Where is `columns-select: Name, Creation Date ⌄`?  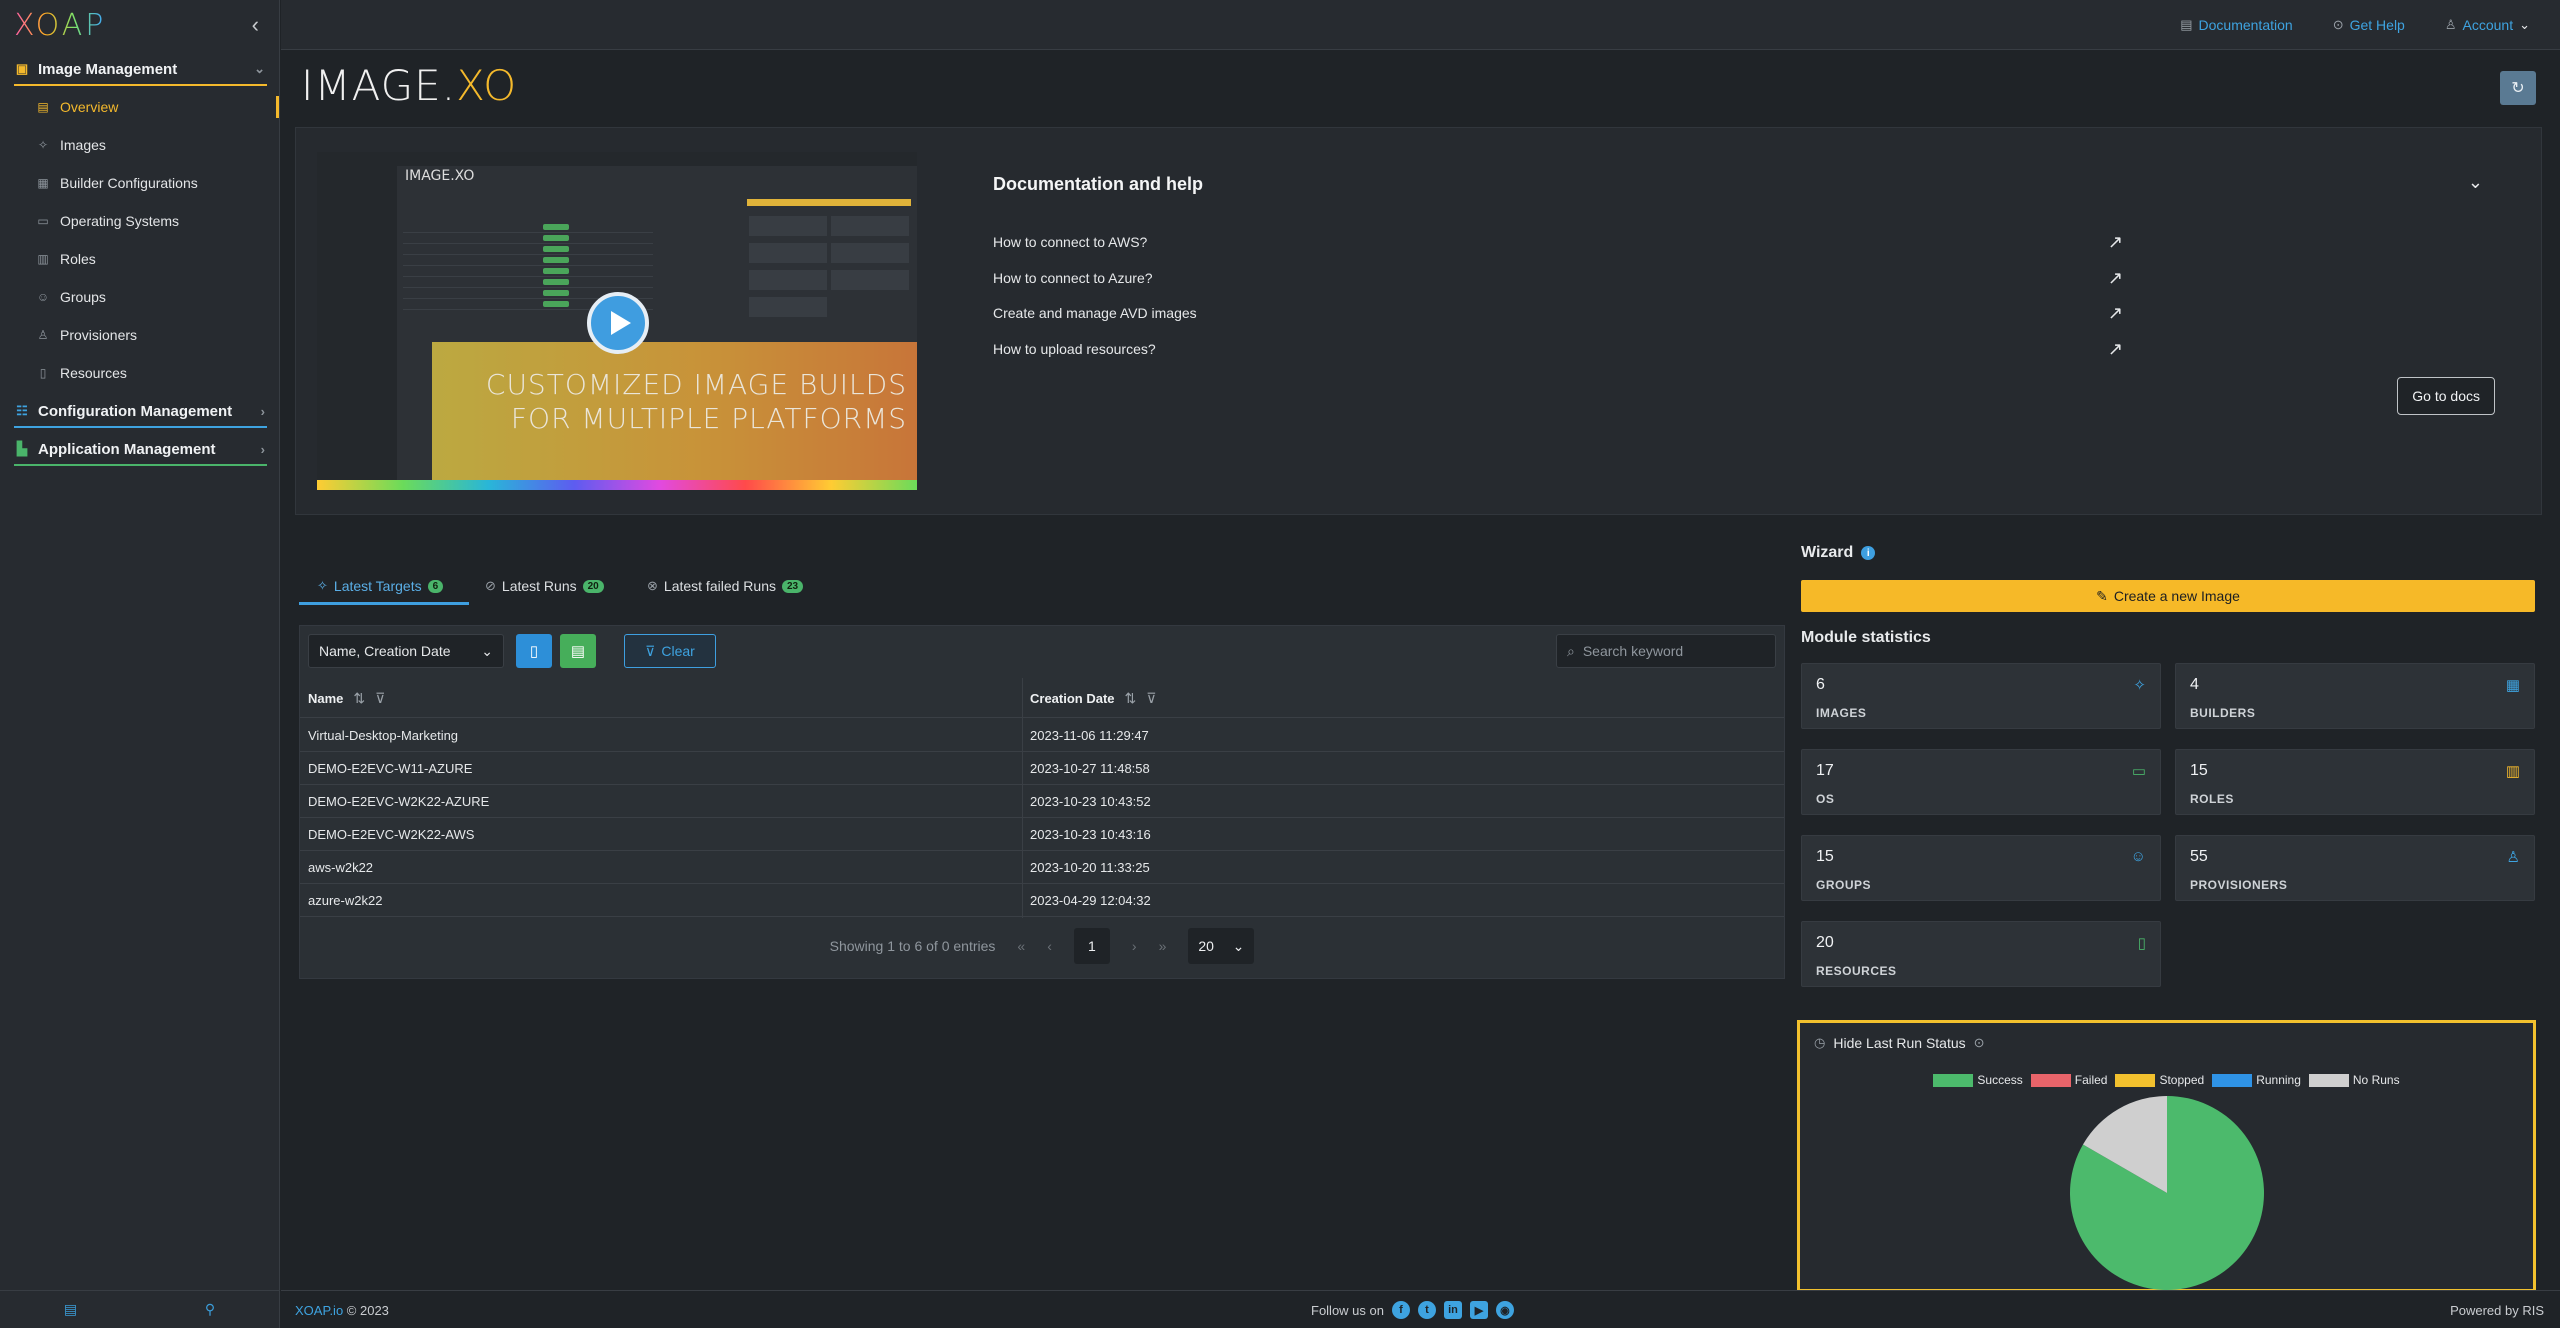 columns-select: Name, Creation Date ⌄ is located at coordinates (406, 651).